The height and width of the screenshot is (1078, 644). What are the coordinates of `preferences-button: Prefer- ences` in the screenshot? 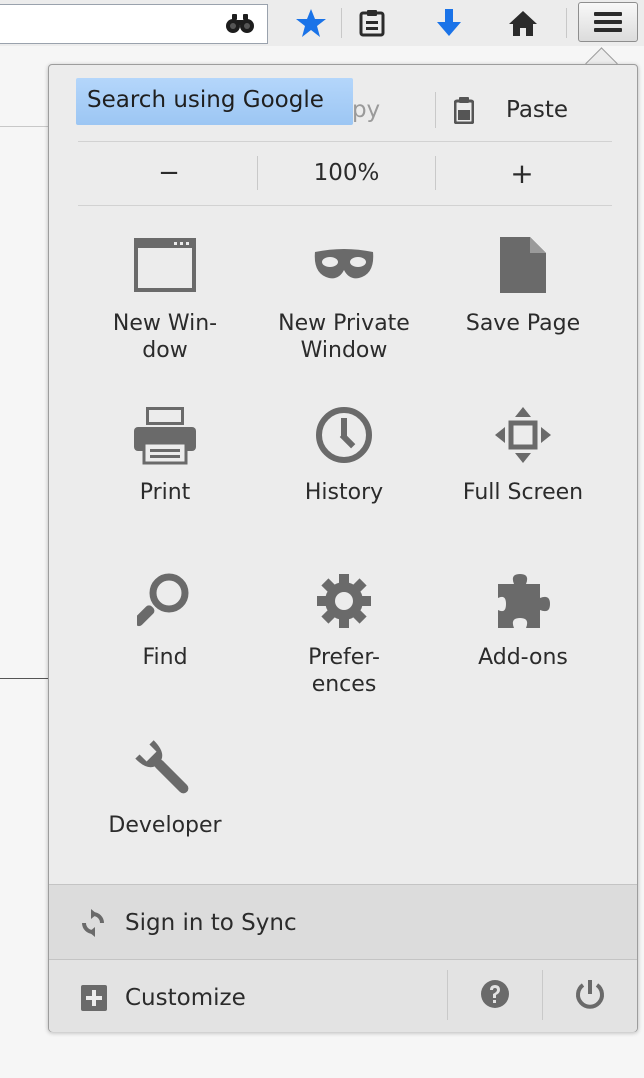 It's located at (344, 636).